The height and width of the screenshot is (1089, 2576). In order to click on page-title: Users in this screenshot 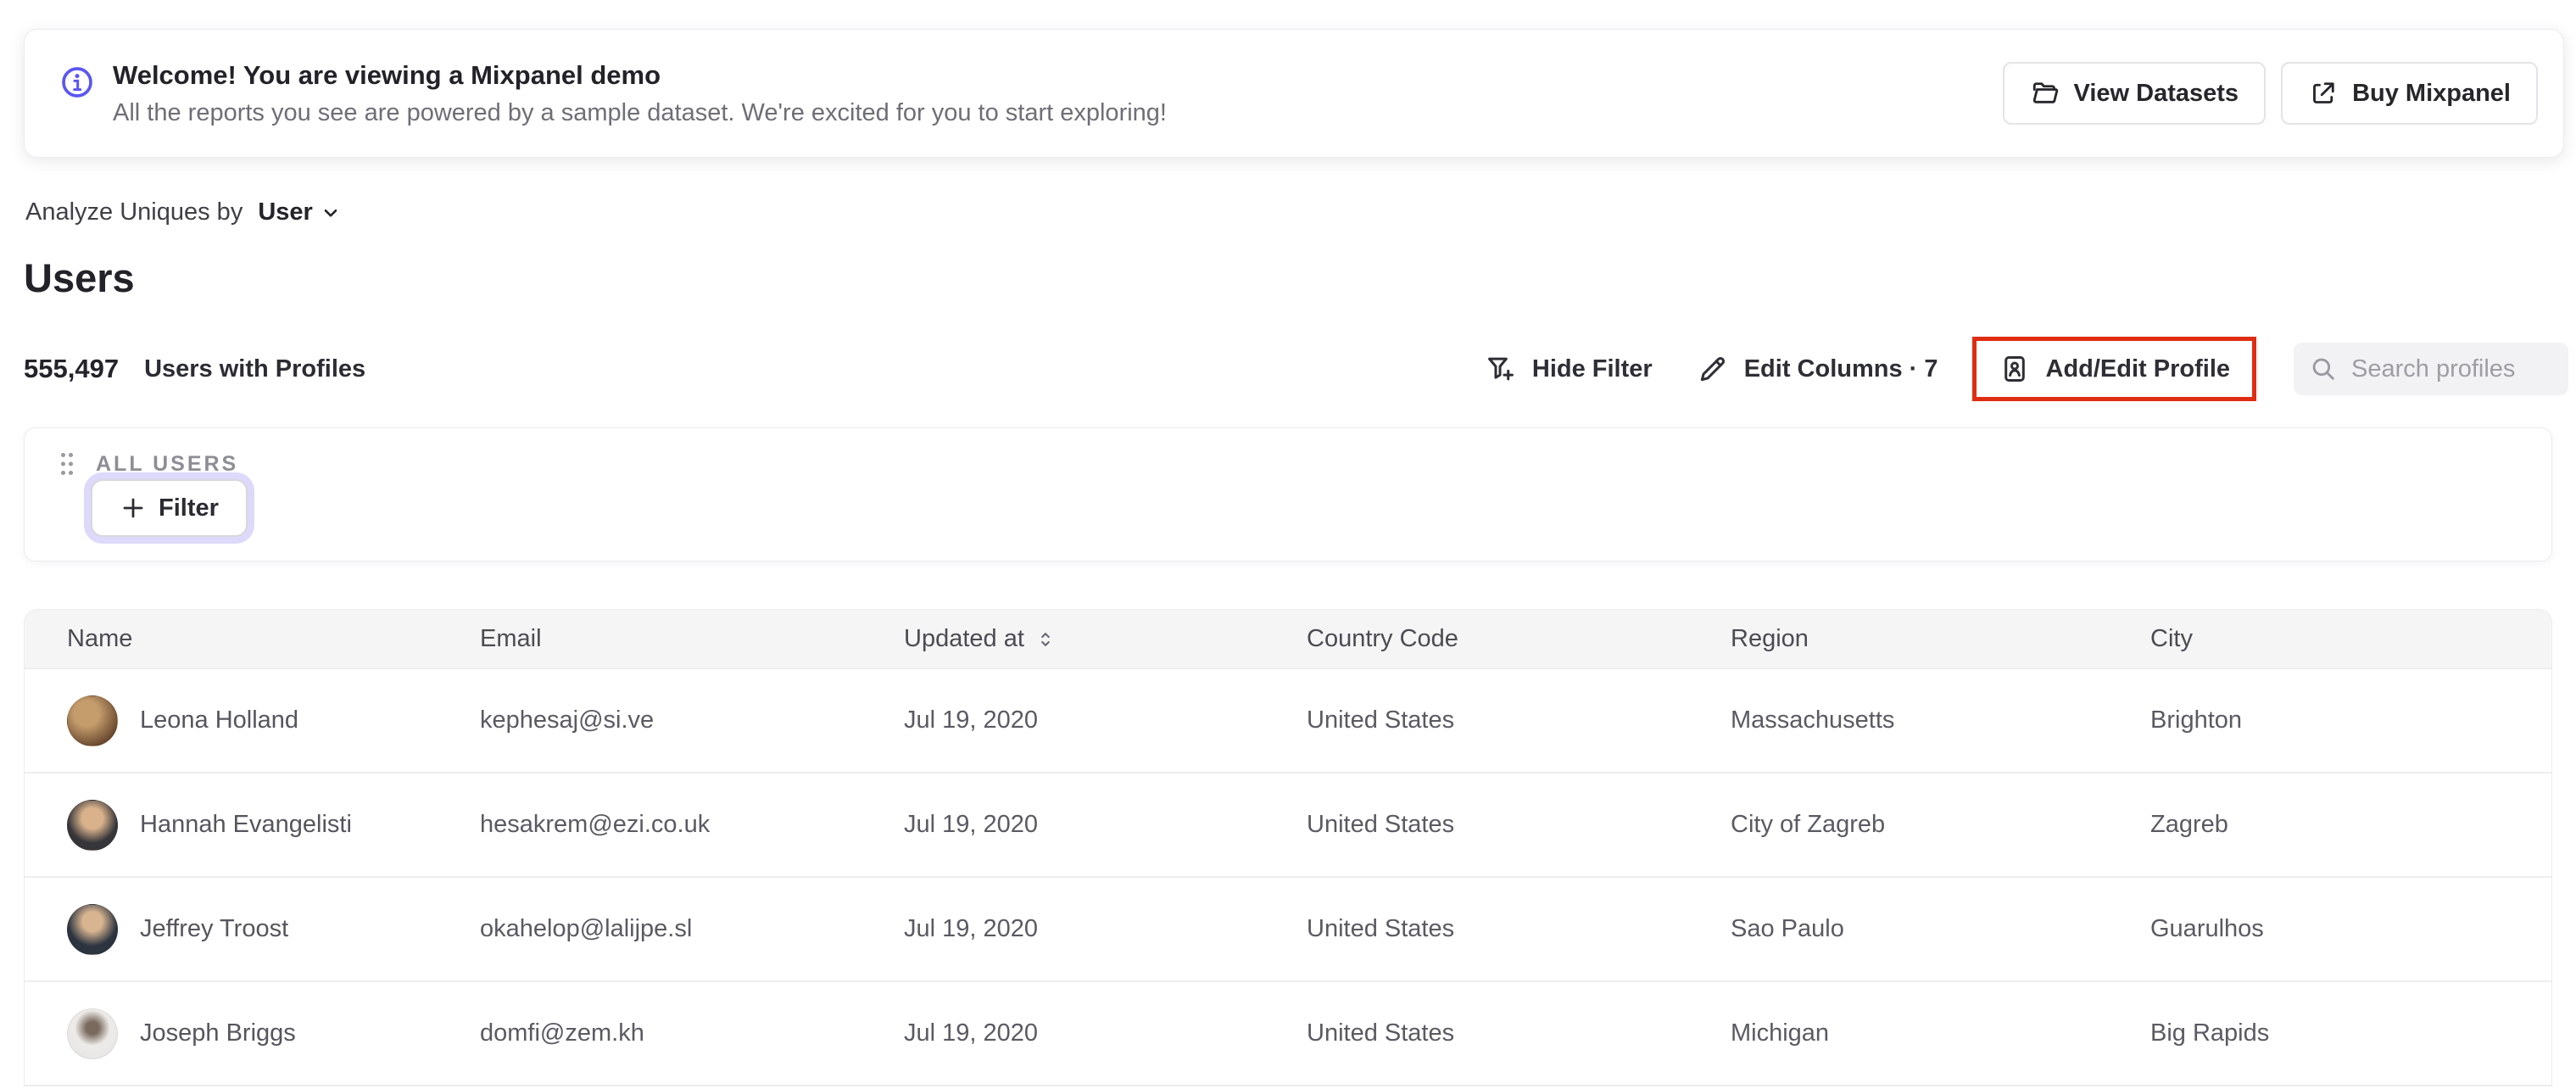, I will do `click(79, 277)`.